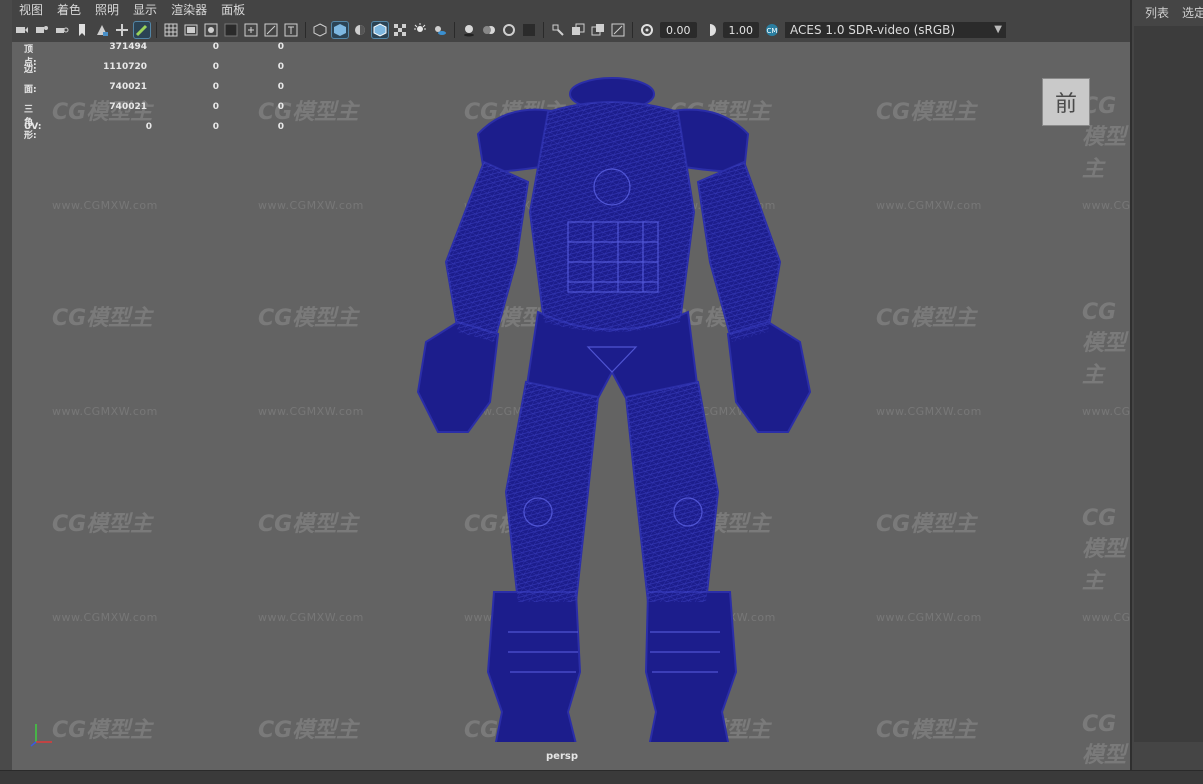 This screenshot has width=1203, height=784. What do you see at coordinates (171, 30) in the screenshot?
I see `grid-icon` at bounding box center [171, 30].